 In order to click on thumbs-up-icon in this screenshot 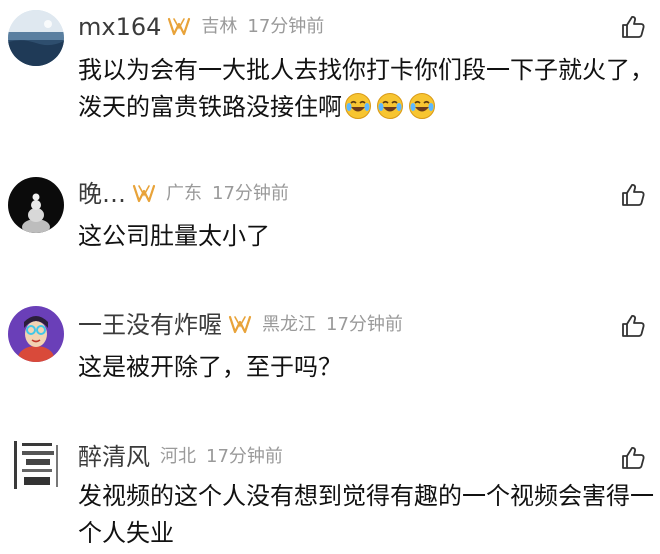, I will do `click(633, 458)`.